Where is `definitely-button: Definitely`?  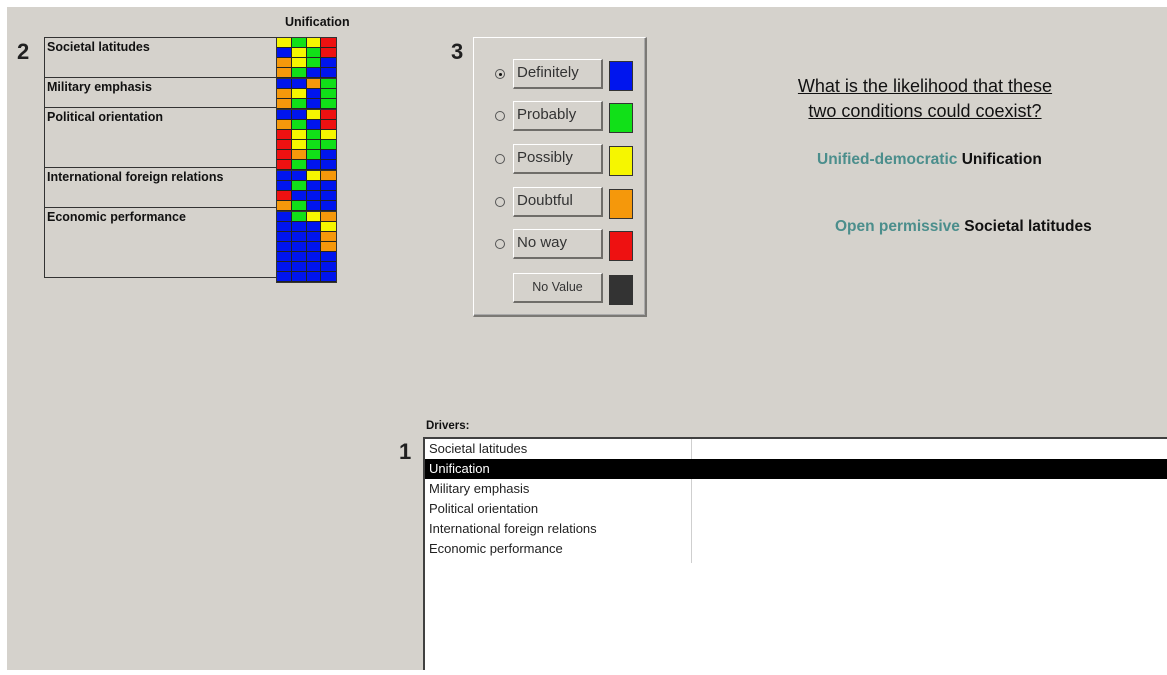 definitely-button: Definitely is located at coordinates (558, 74).